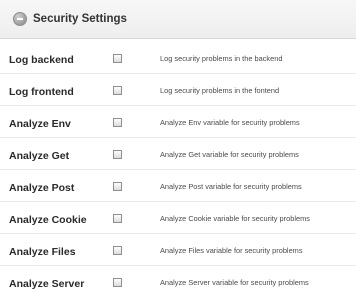  What do you see at coordinates (117, 250) in the screenshot?
I see `analyze-files-checkbox` at bounding box center [117, 250].